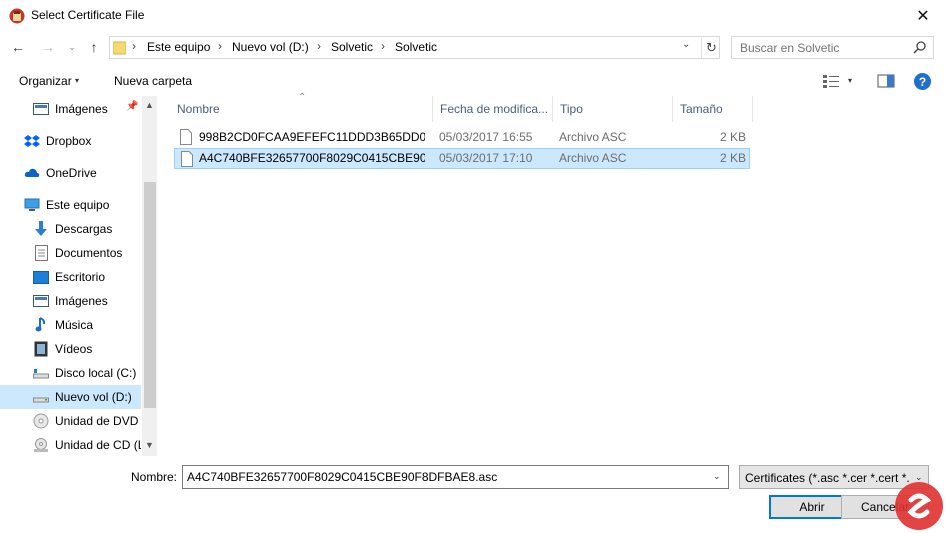 This screenshot has height=533, width=946. I want to click on recent-locations-button: ⌄, so click(72, 47).